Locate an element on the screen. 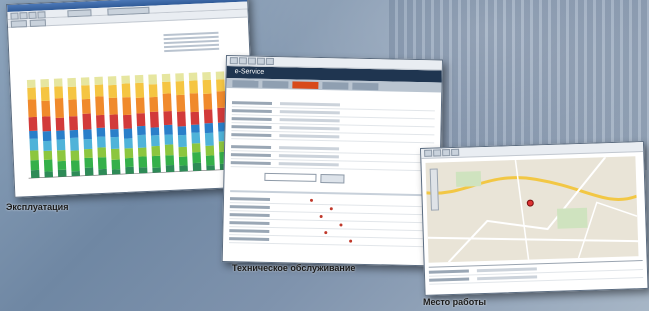 The image size is (649, 311). map-roads is located at coordinates (532, 209).